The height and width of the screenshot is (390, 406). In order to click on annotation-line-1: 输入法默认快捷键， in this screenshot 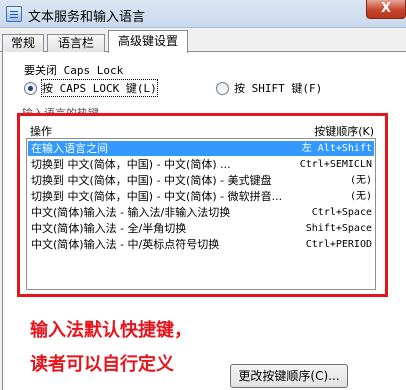, I will do `click(111, 330)`.